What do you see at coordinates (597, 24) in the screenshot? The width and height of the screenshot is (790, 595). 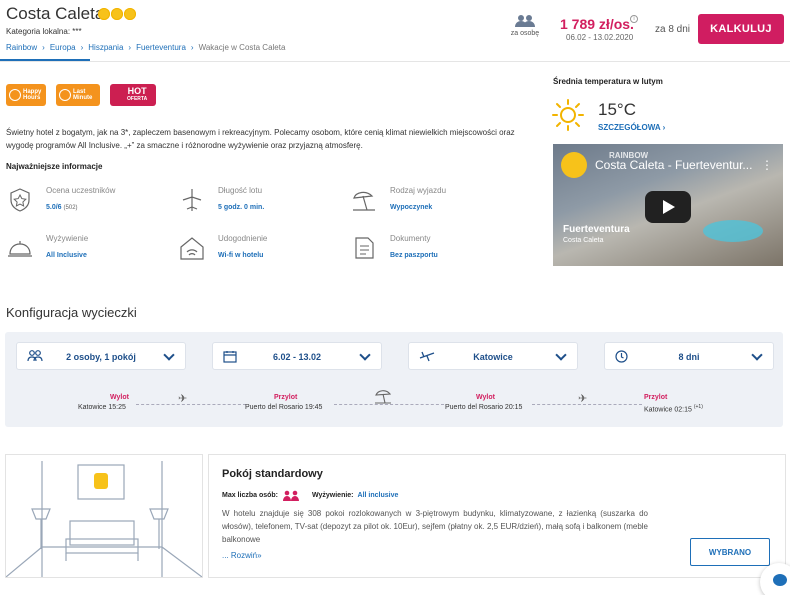 I see `price: 1 789 zł/os.` at bounding box center [597, 24].